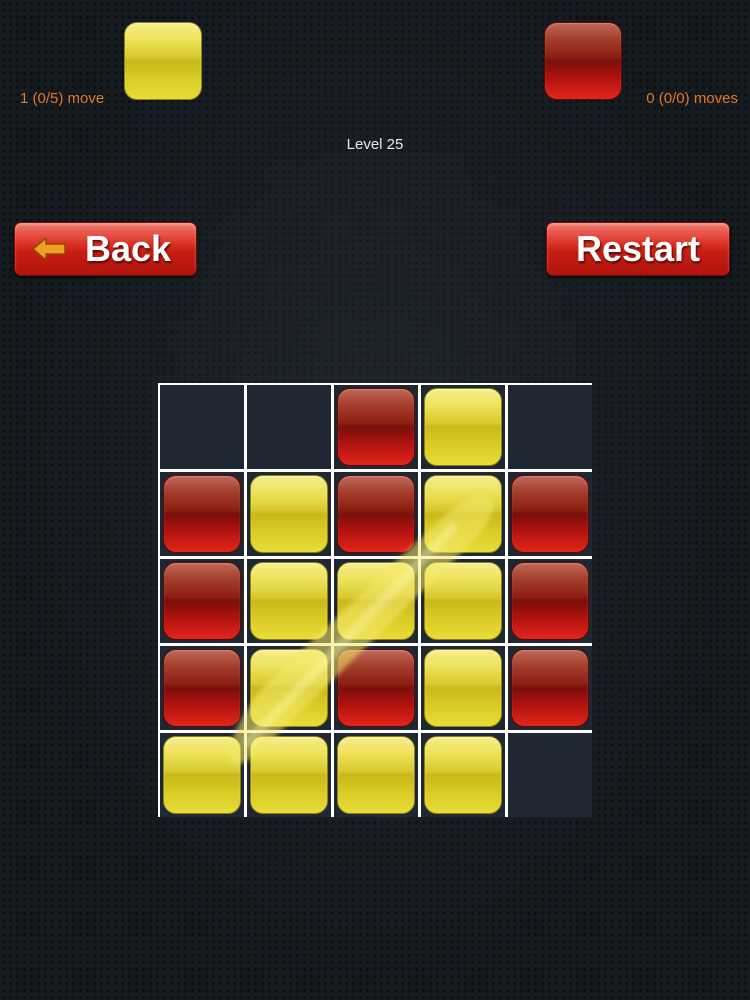 The width and height of the screenshot is (750, 1000). Describe the element at coordinates (163, 61) in the screenshot. I see `yellow-player-tile` at that location.